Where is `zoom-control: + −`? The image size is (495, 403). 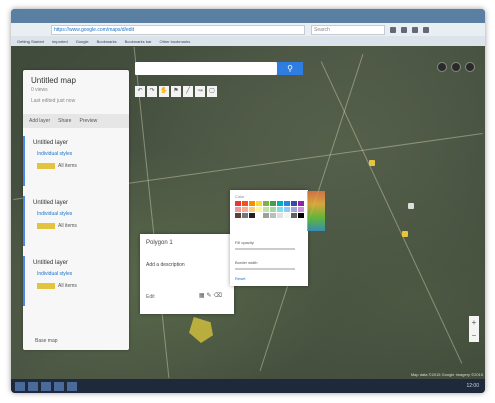 zoom-control: + − is located at coordinates (474, 329).